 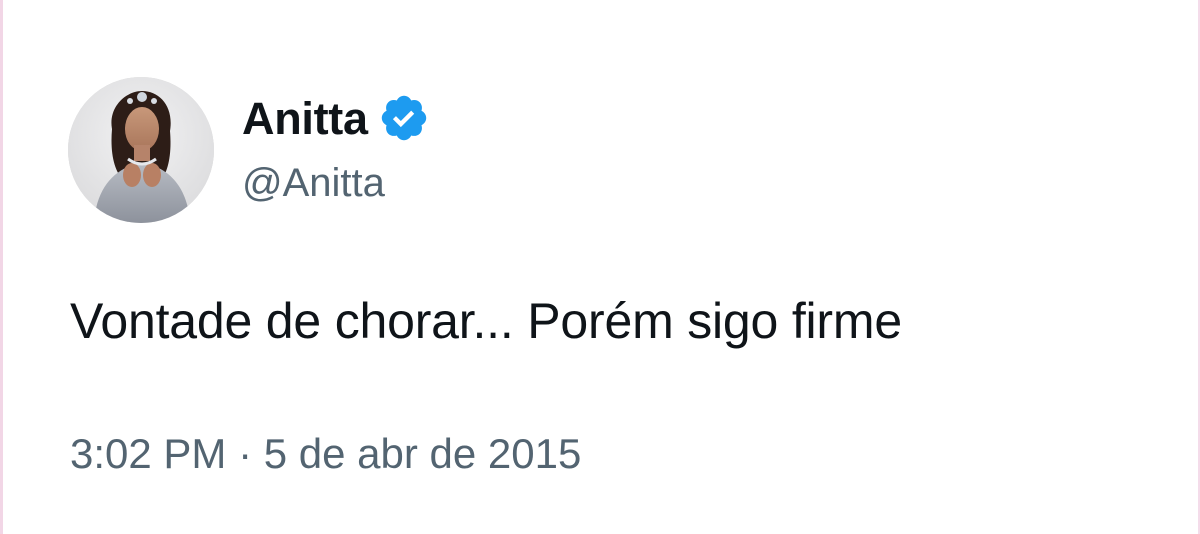 What do you see at coordinates (305, 118) in the screenshot?
I see `display-name: Anitta` at bounding box center [305, 118].